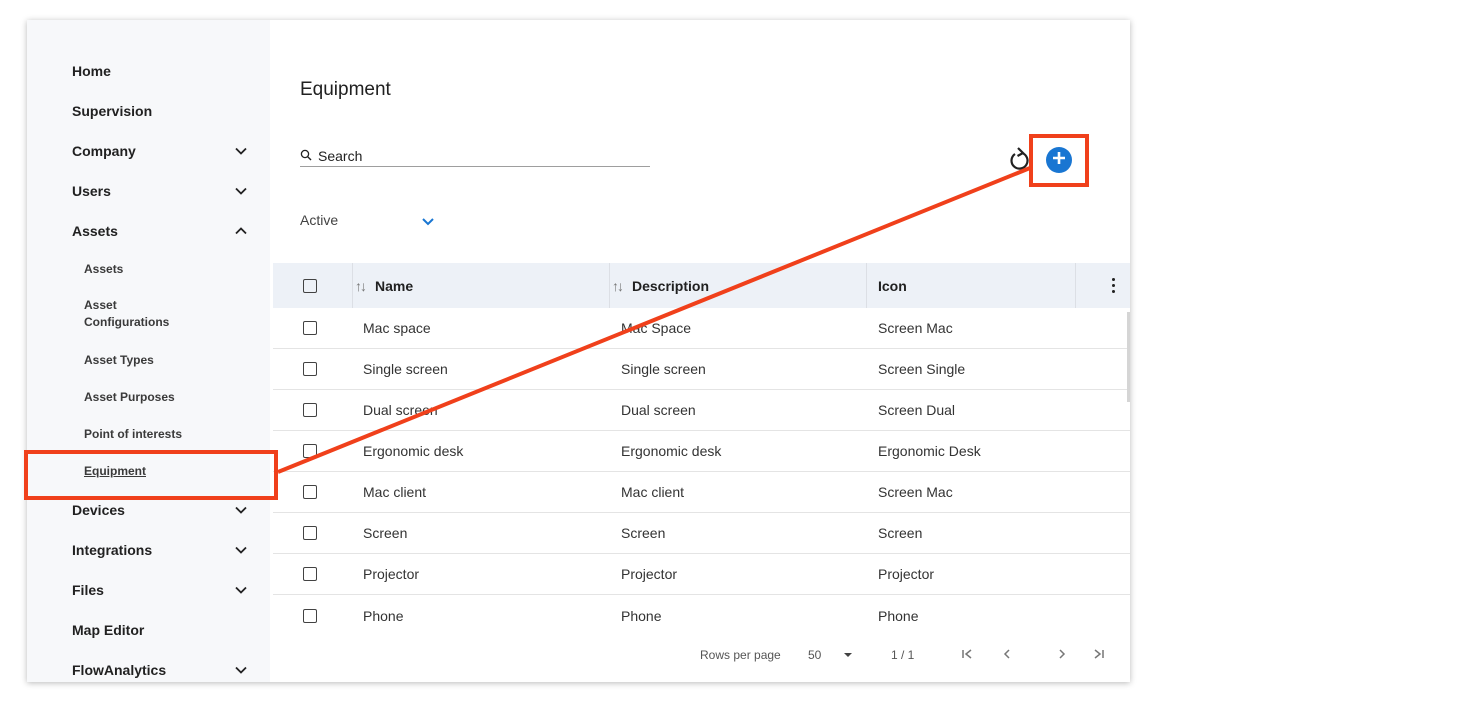  What do you see at coordinates (159, 397) in the screenshot?
I see `sidebar-subitem-asset-purposes: Asset Purposes` at bounding box center [159, 397].